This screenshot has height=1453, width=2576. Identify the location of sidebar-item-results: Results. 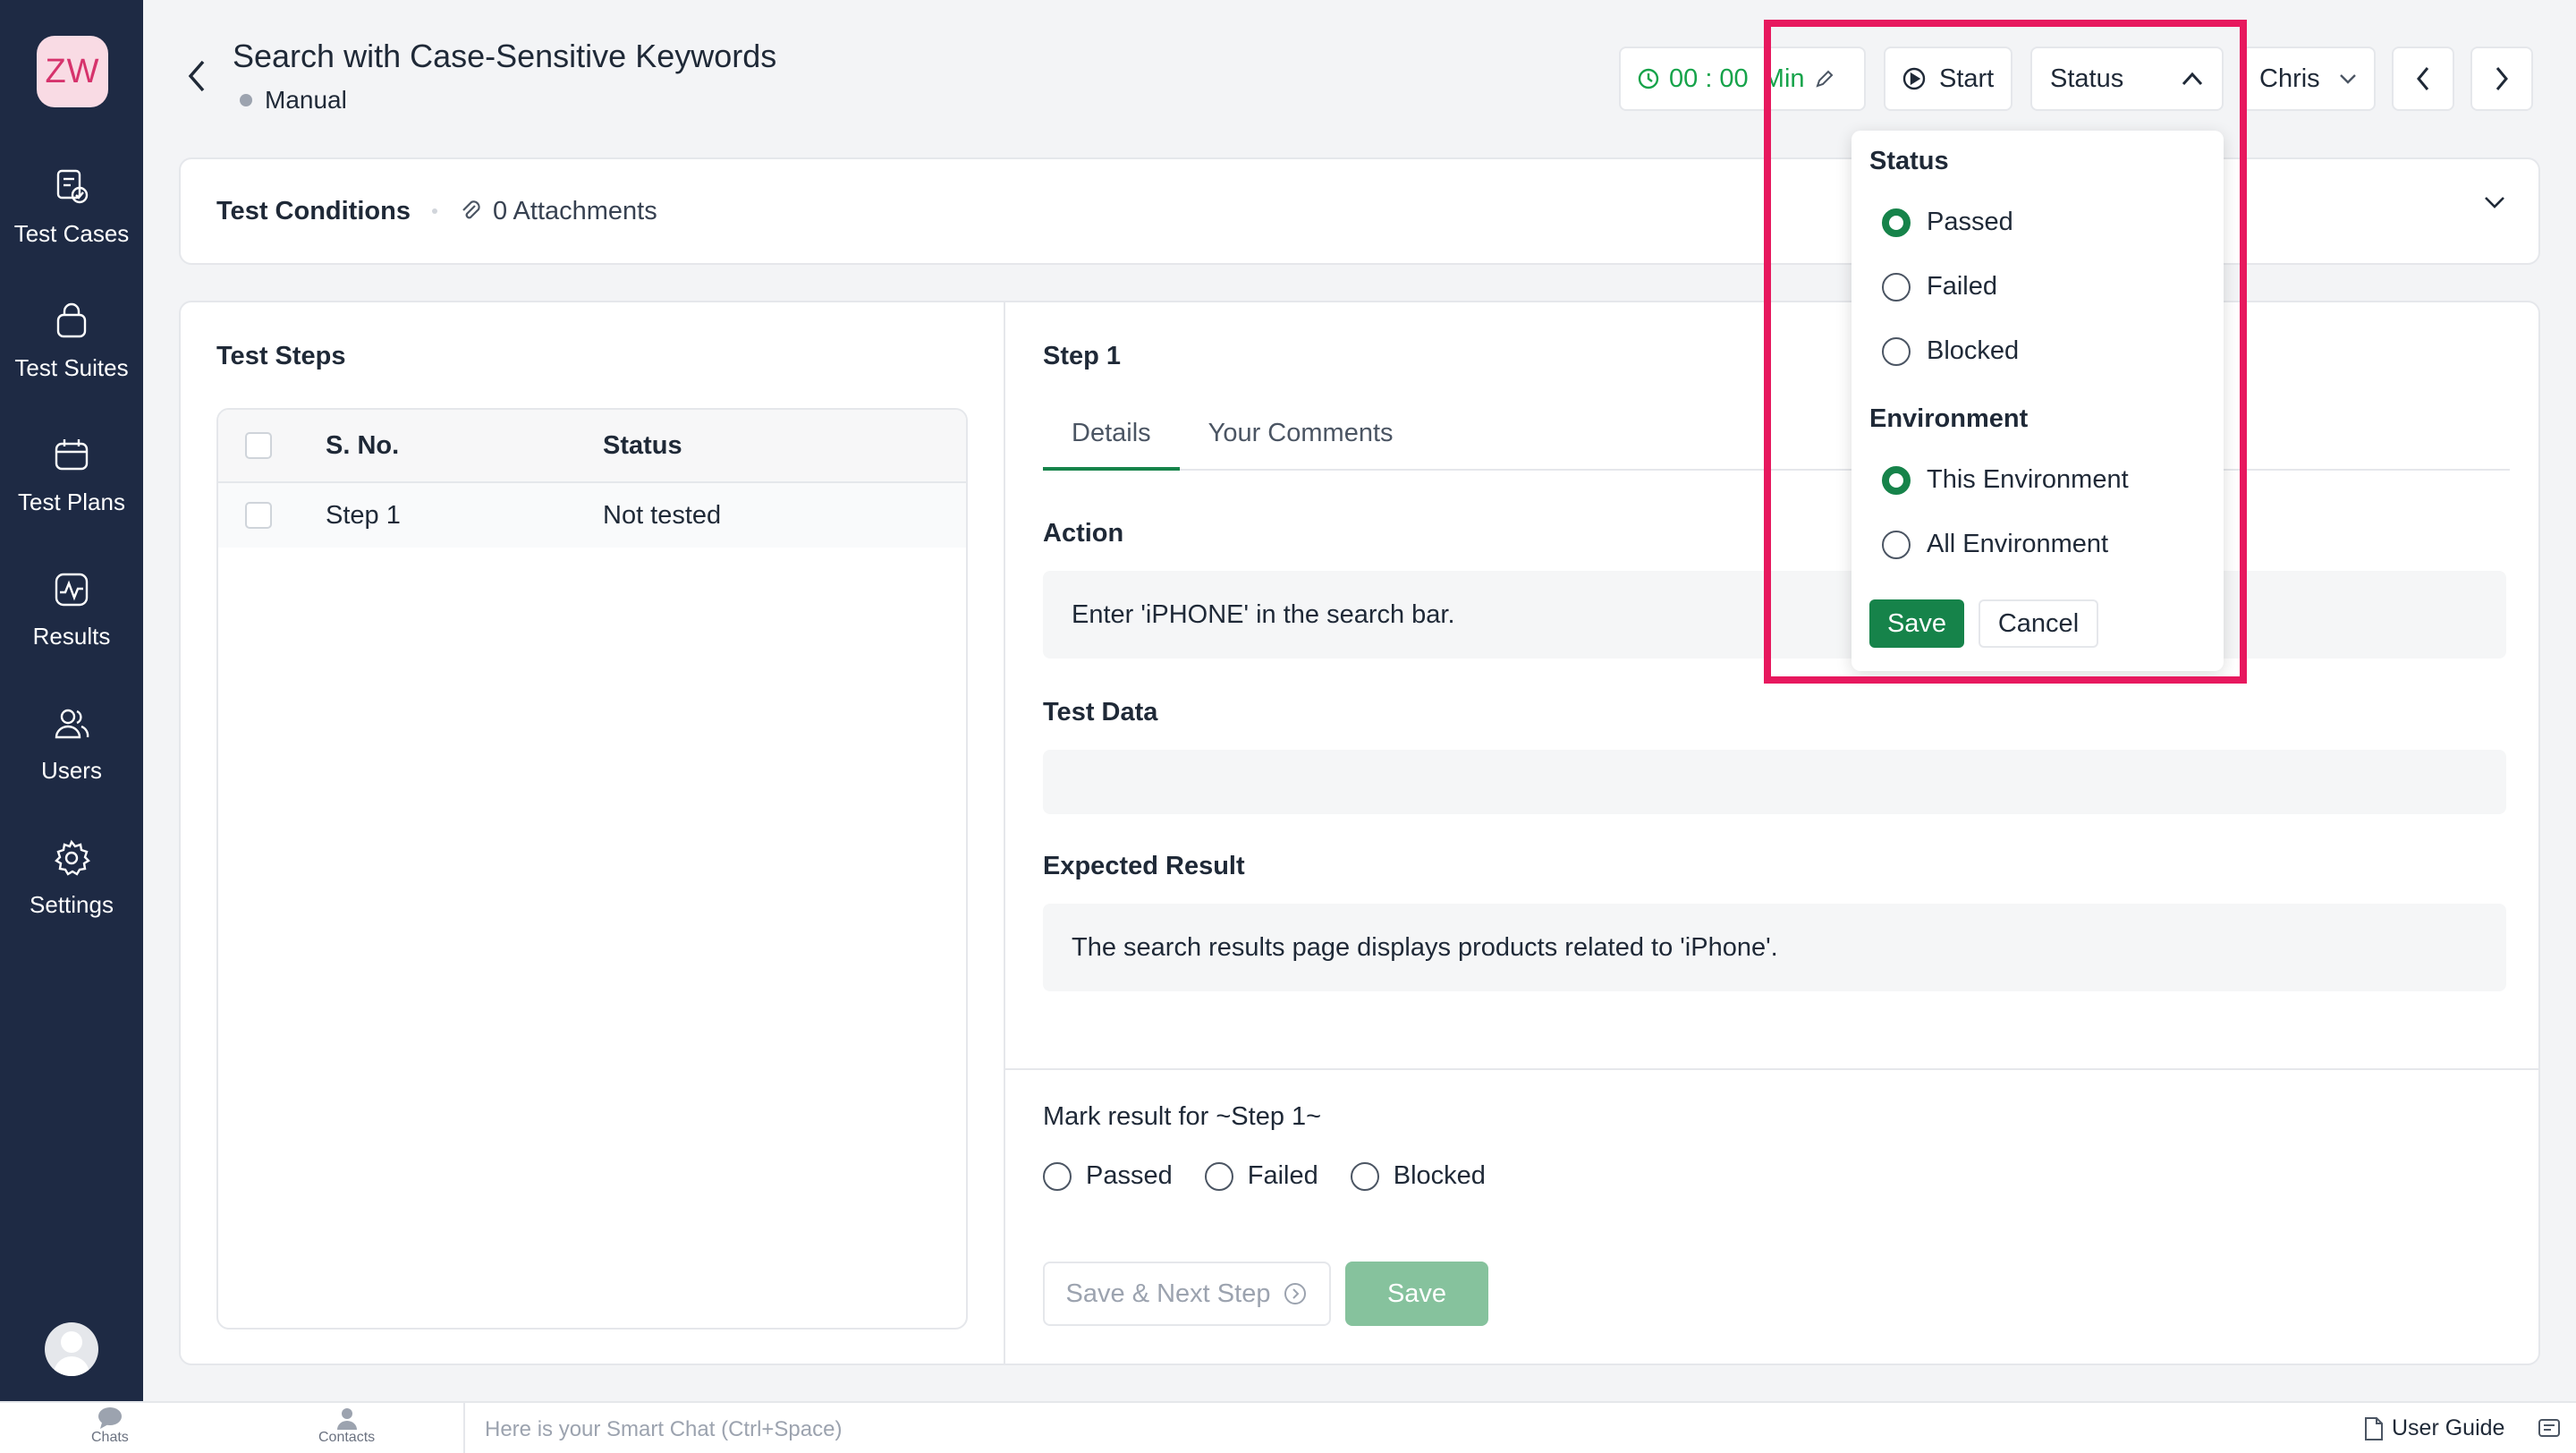
(71, 627).